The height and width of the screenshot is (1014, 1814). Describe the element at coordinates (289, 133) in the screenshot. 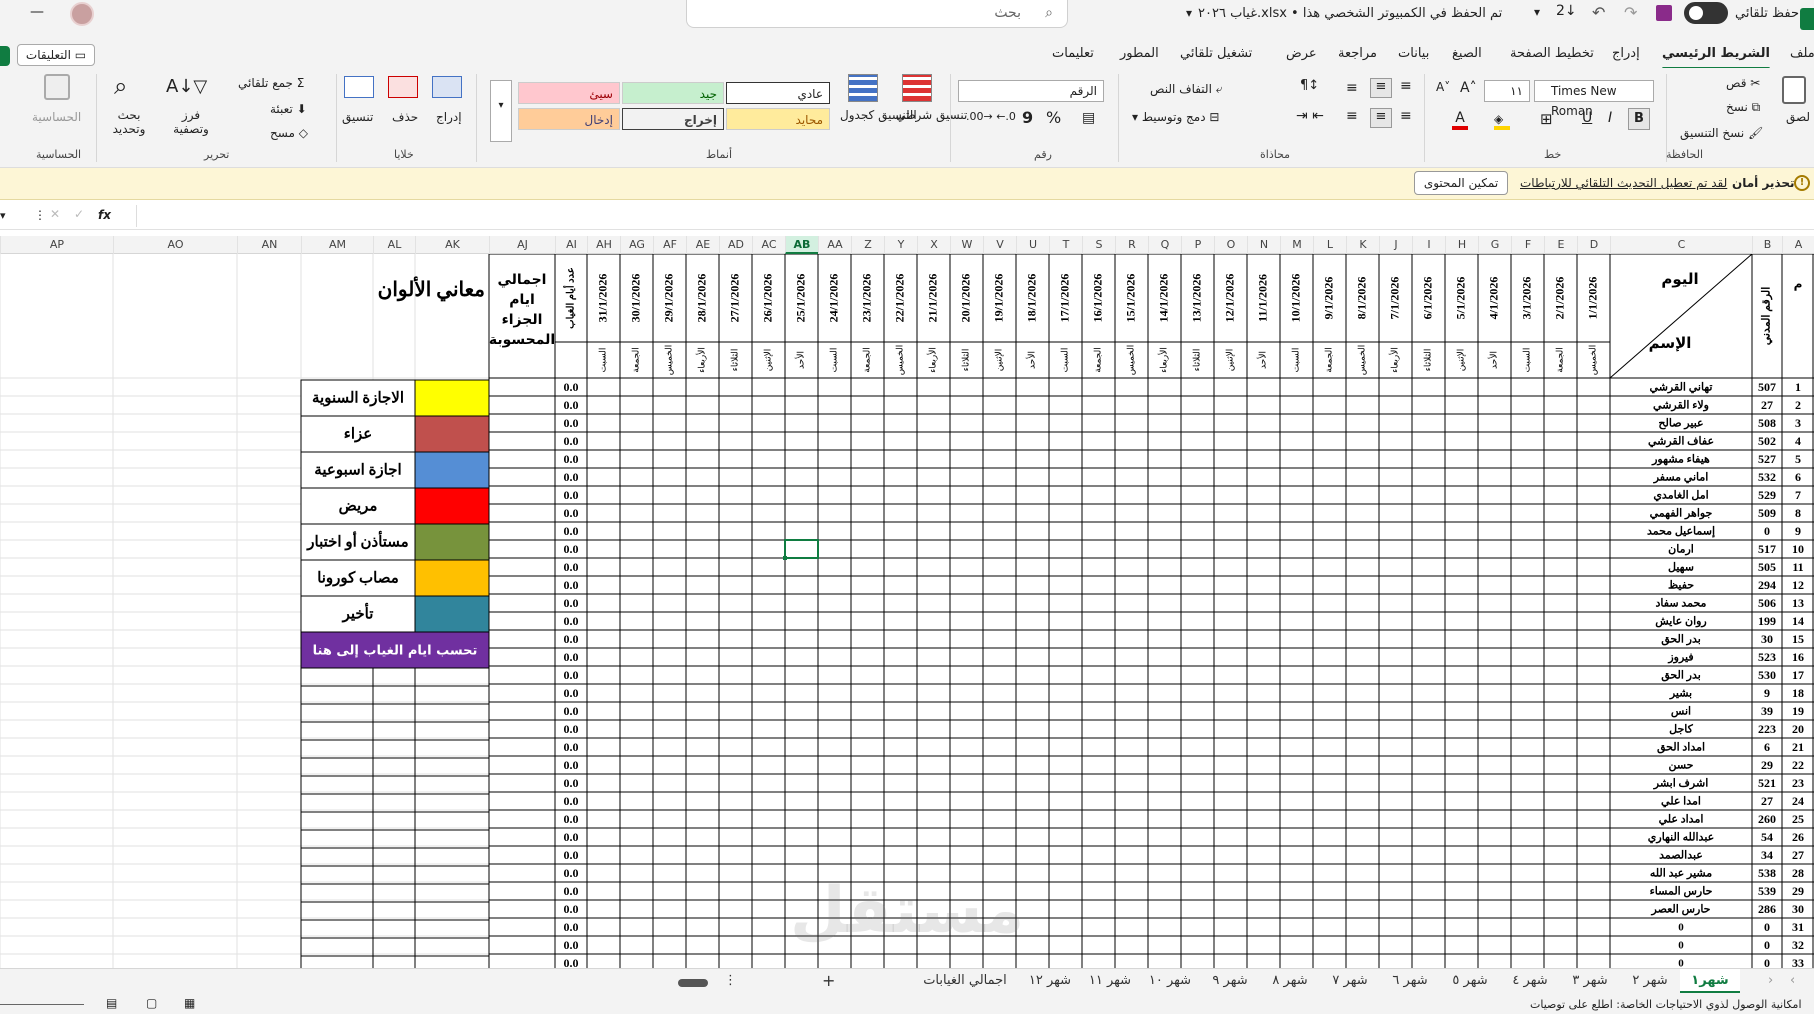

I see `clear-button: مسح ◇` at that location.